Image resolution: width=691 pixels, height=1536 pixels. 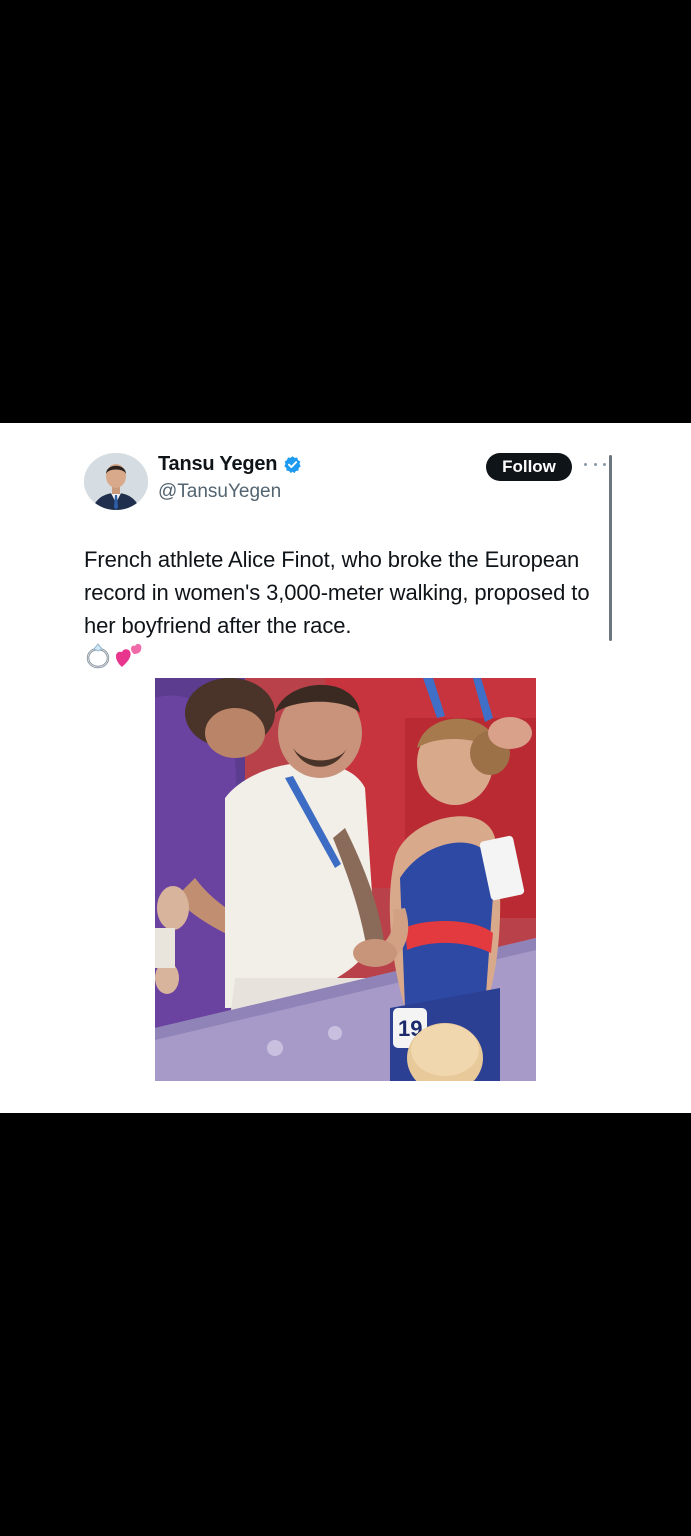 I want to click on author-name-row: Tansu Yegen, so click(x=230, y=464).